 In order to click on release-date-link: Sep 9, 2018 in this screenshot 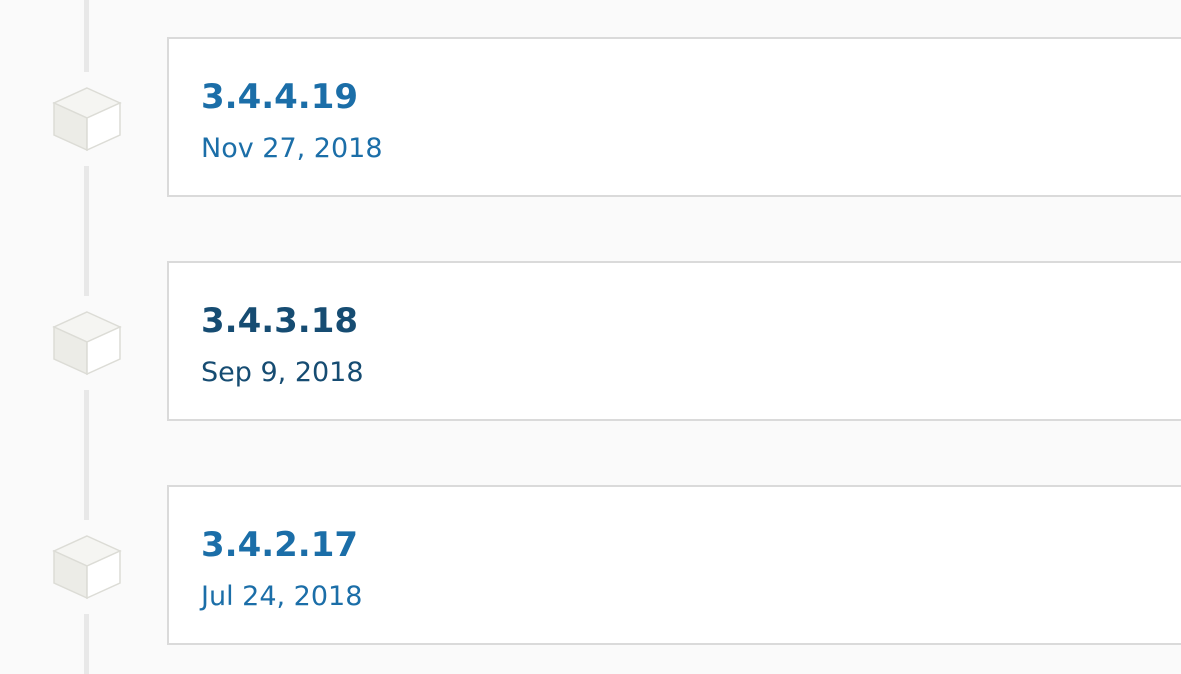, I will do `click(282, 373)`.